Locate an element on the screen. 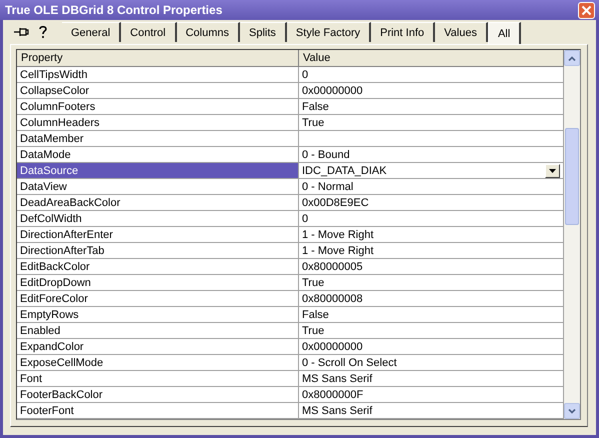 The width and height of the screenshot is (599, 438). column-header: Property is located at coordinates (158, 58).